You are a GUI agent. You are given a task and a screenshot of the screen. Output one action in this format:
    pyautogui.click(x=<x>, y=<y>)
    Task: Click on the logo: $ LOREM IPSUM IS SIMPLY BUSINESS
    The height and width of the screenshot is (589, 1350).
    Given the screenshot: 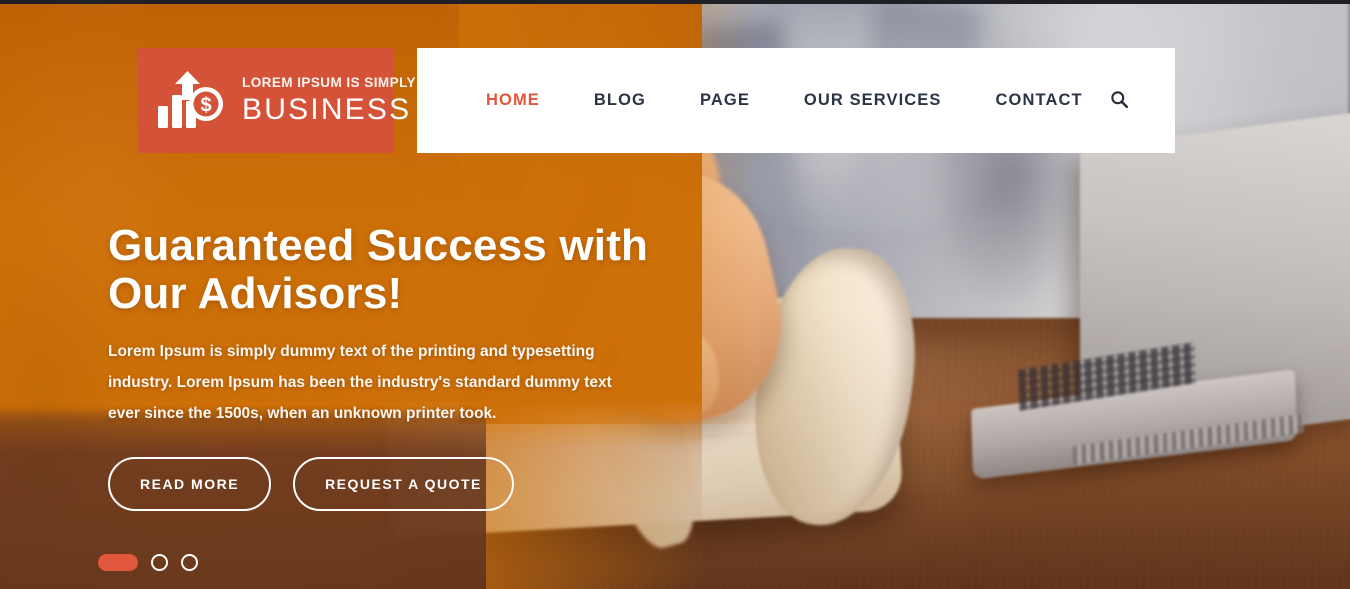 What is the action you would take?
    pyautogui.click(x=277, y=100)
    